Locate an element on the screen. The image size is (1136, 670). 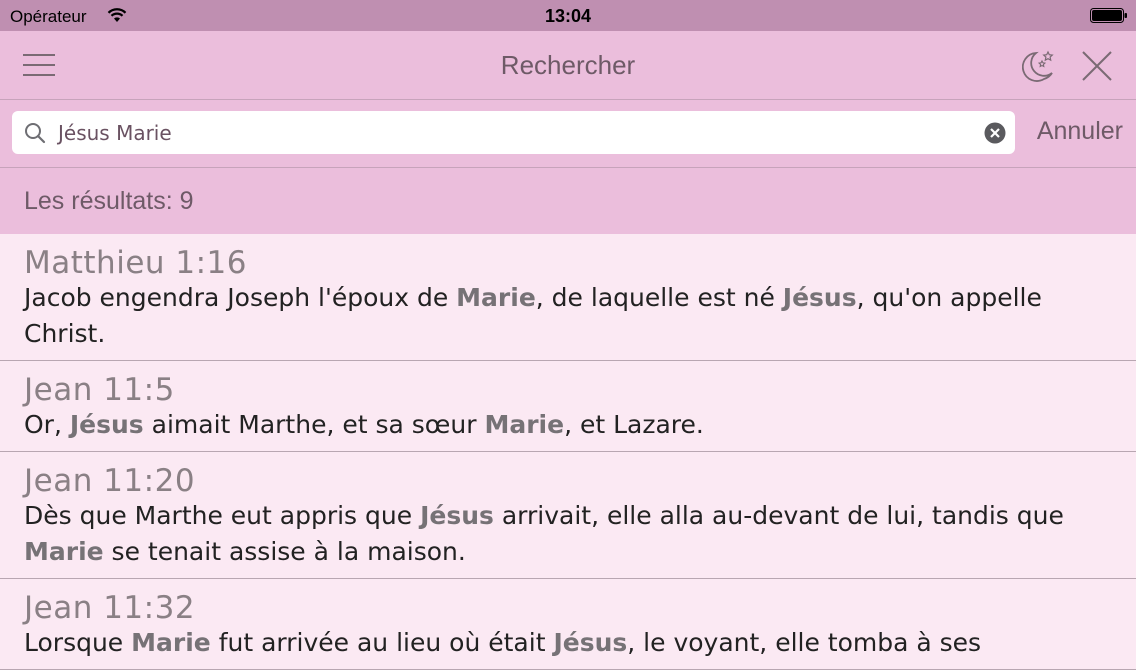
nav-bar: Rechercher is located at coordinates (568, 65).